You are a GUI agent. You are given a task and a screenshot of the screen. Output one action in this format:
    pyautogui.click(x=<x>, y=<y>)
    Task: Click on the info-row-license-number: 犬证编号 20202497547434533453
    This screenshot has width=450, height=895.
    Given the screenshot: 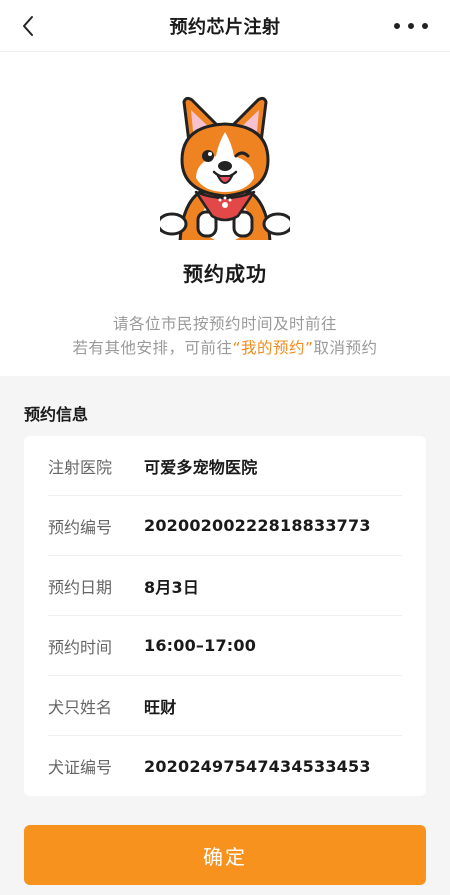 What is the action you would take?
    pyautogui.click(x=225, y=766)
    